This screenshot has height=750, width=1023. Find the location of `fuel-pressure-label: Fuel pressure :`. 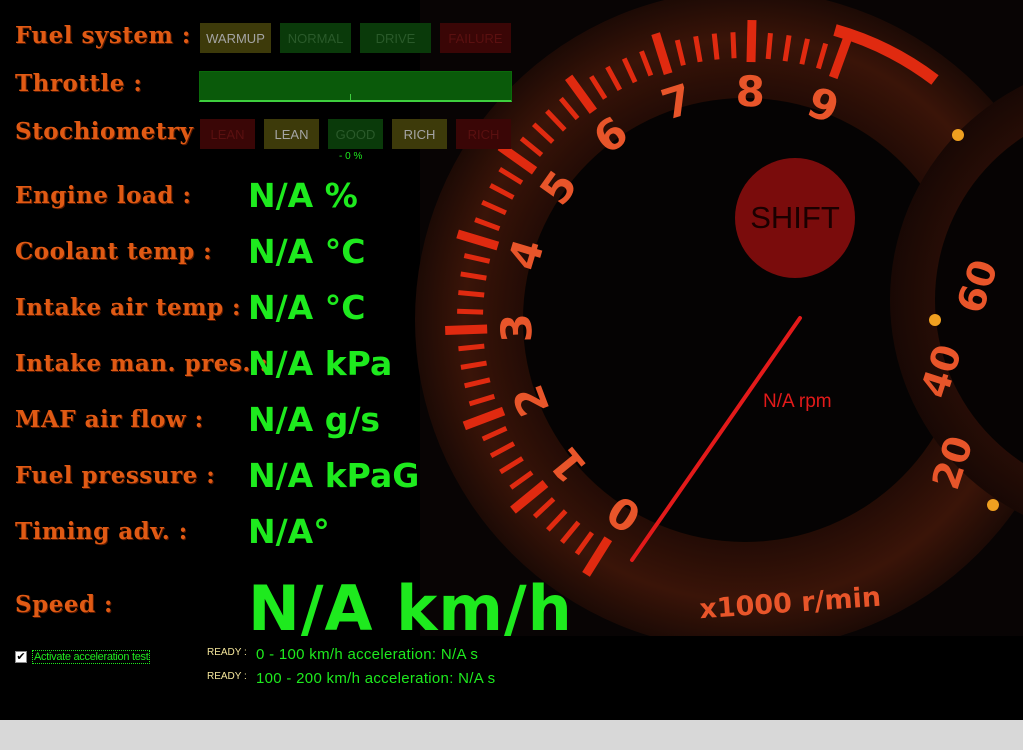

fuel-pressure-label: Fuel pressure : is located at coordinates (115, 475).